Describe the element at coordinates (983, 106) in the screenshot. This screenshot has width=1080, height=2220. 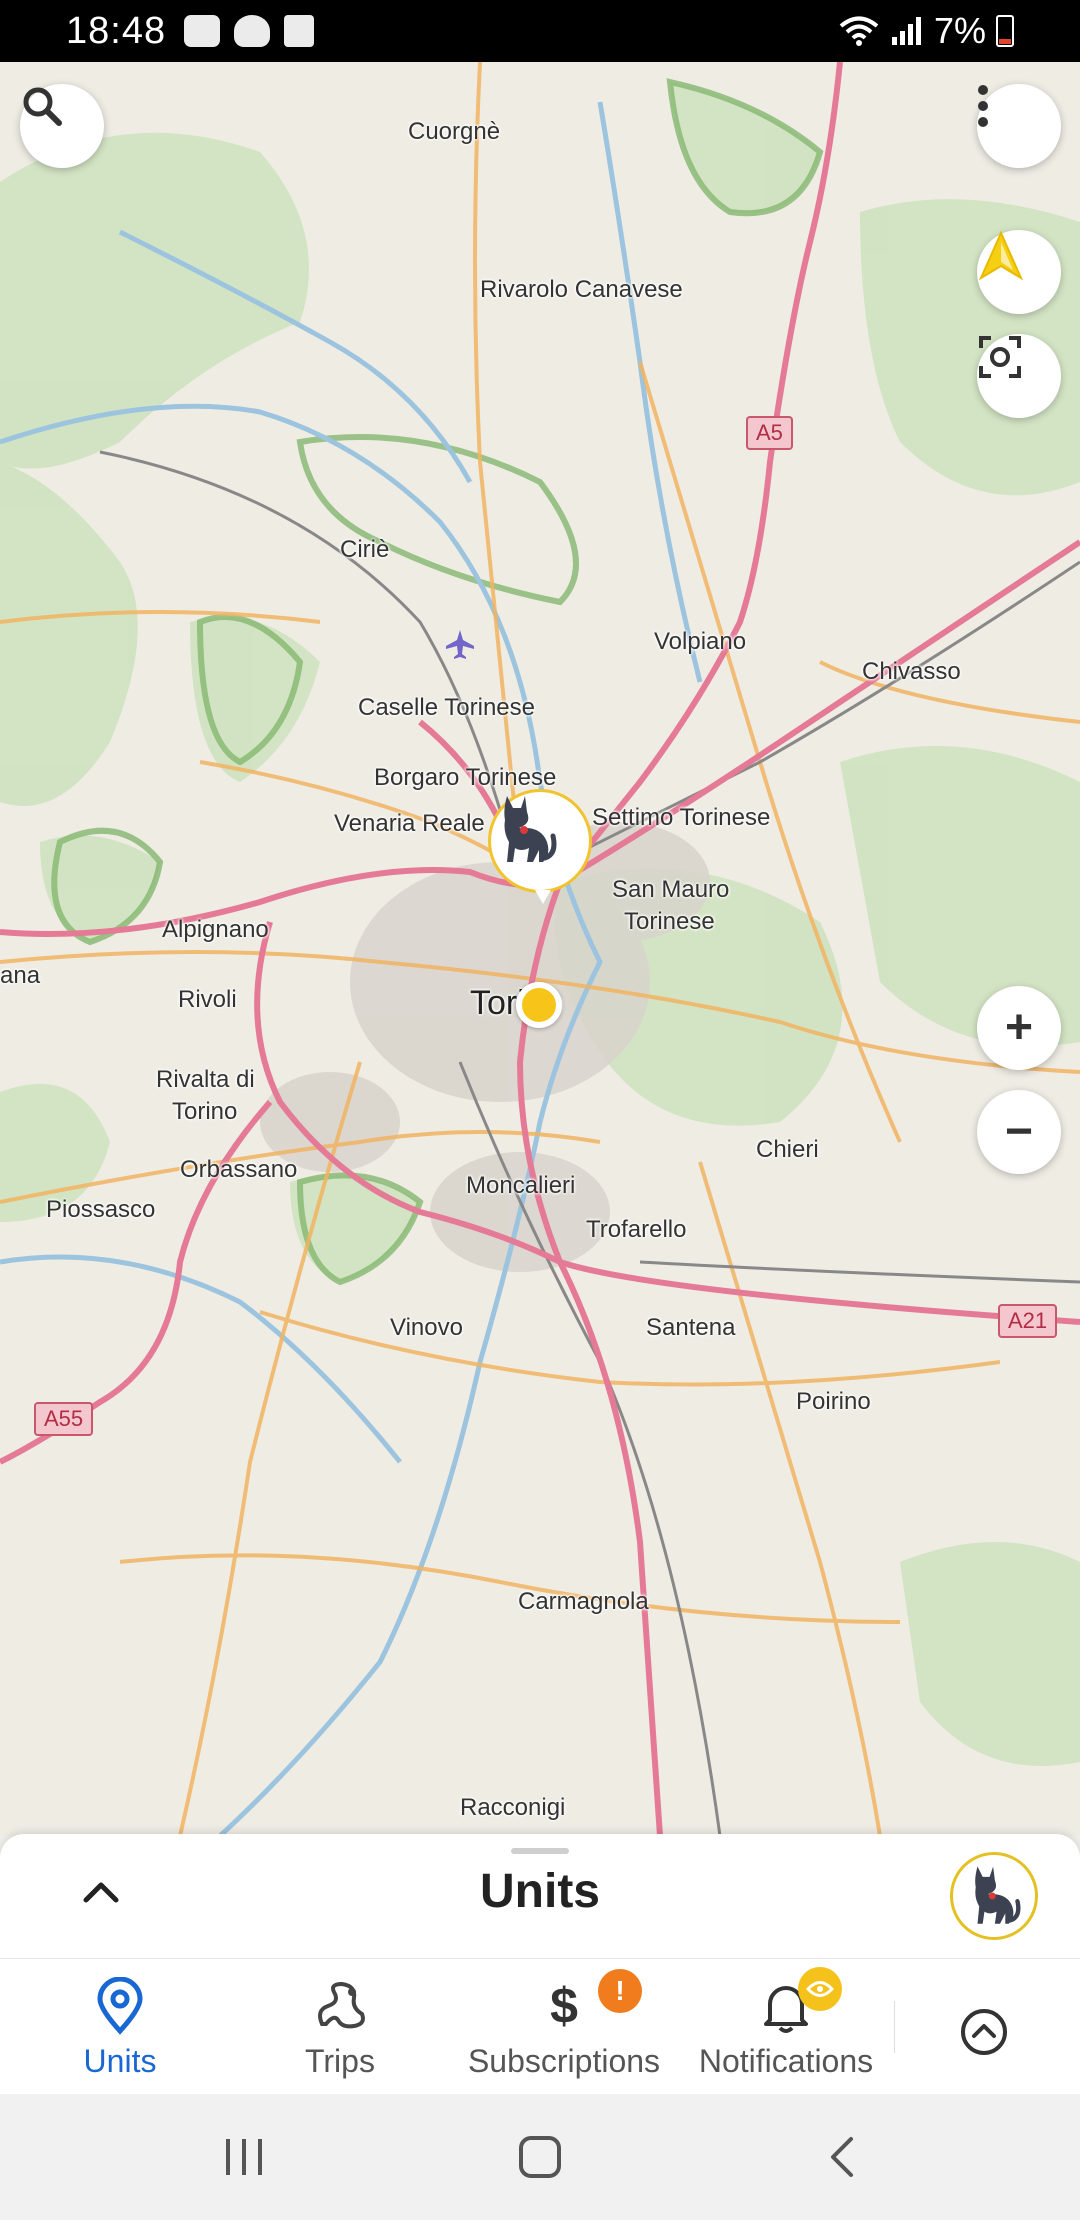
I see `more-vert-icon` at that location.